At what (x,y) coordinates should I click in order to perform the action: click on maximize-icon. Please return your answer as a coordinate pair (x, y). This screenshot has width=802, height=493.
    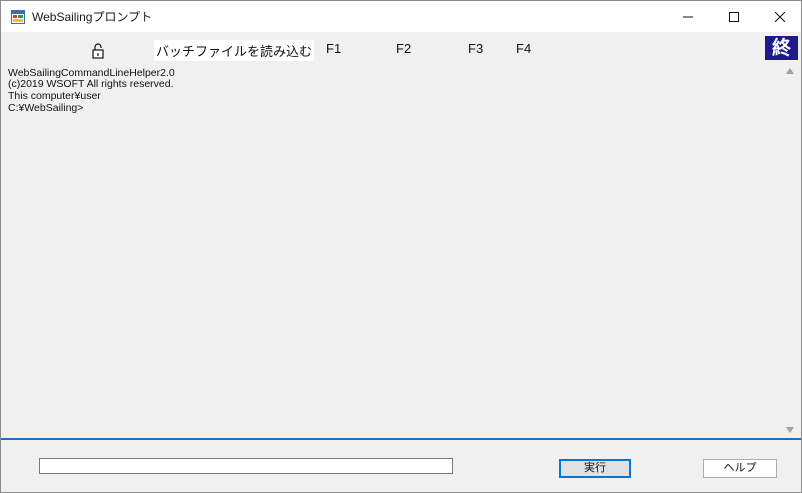
    Looking at the image, I should click on (734, 16).